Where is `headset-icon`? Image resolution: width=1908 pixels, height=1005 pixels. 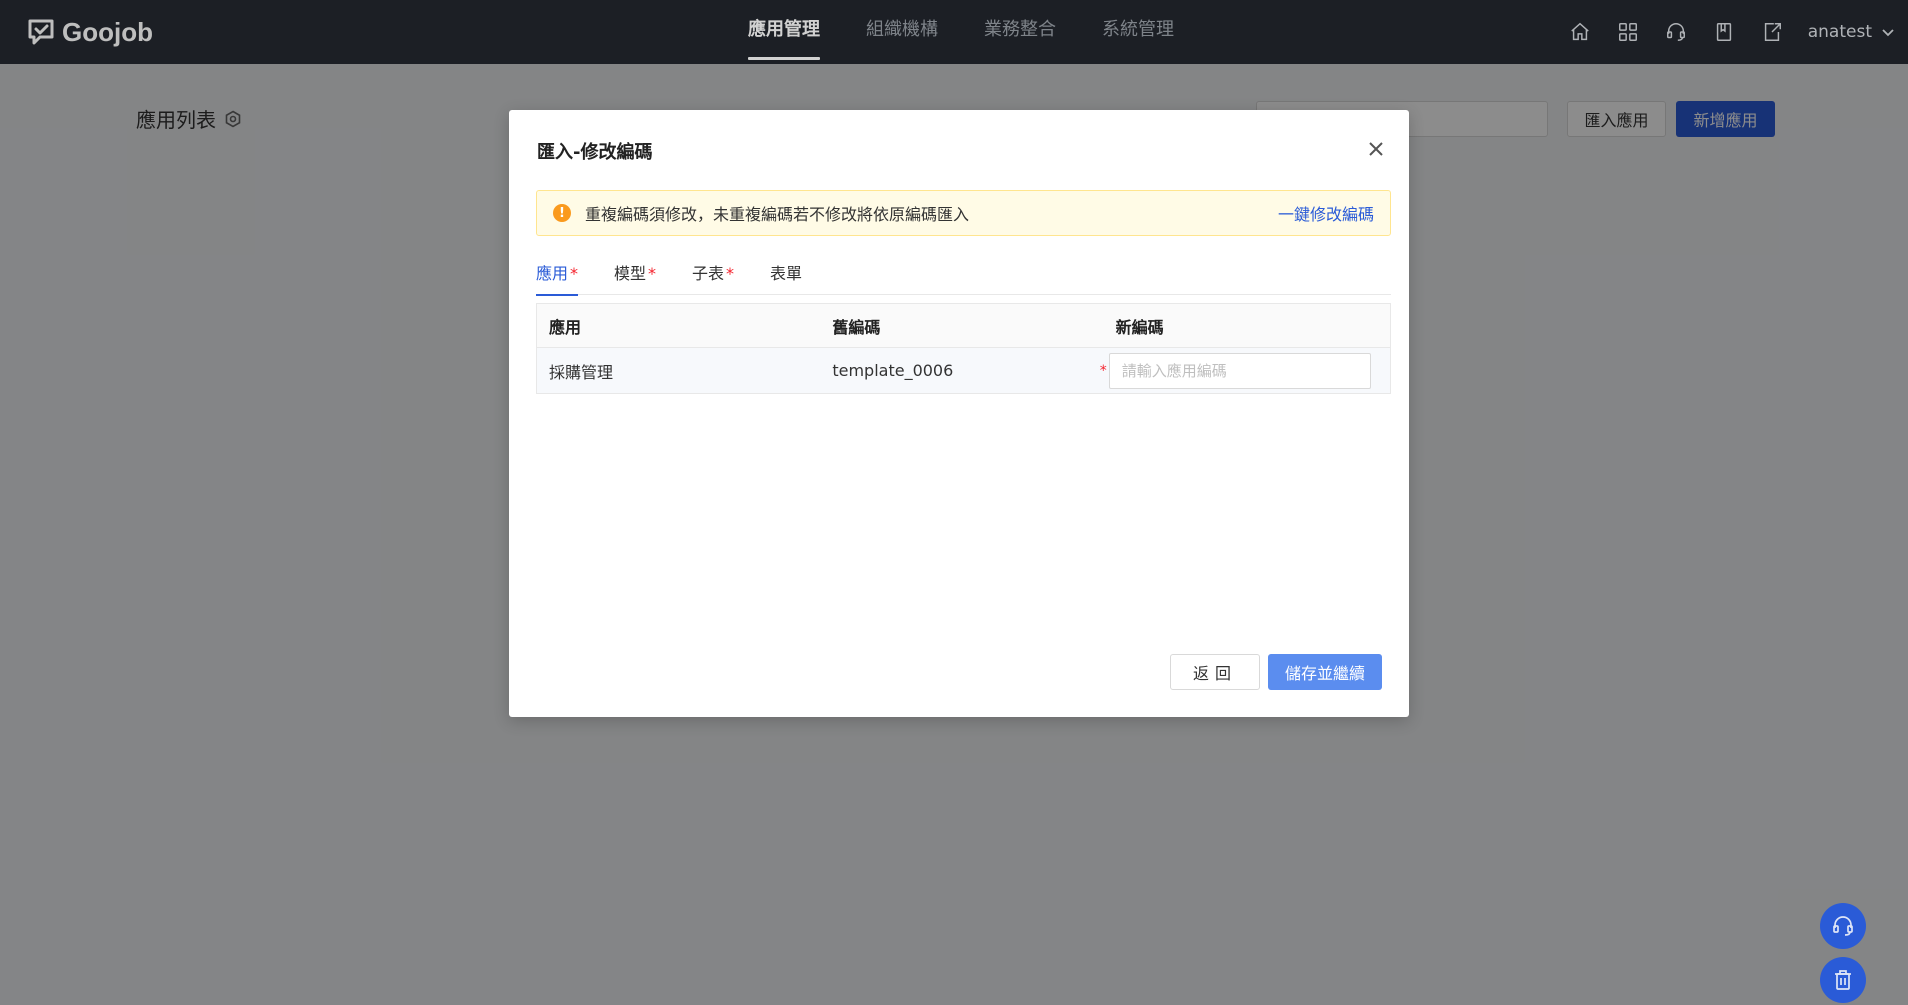 headset-icon is located at coordinates (1843, 926).